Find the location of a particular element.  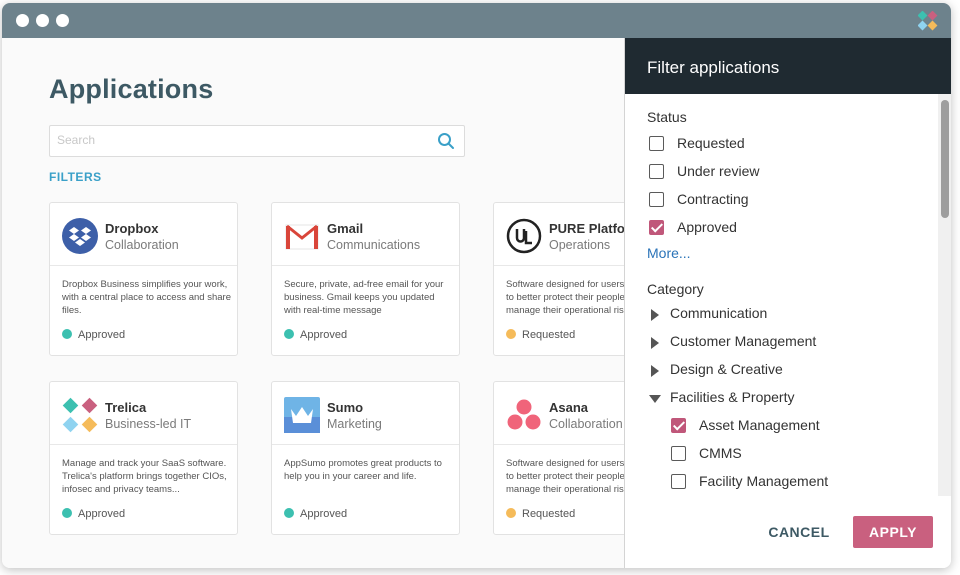

card-category: Communications is located at coordinates (374, 245).